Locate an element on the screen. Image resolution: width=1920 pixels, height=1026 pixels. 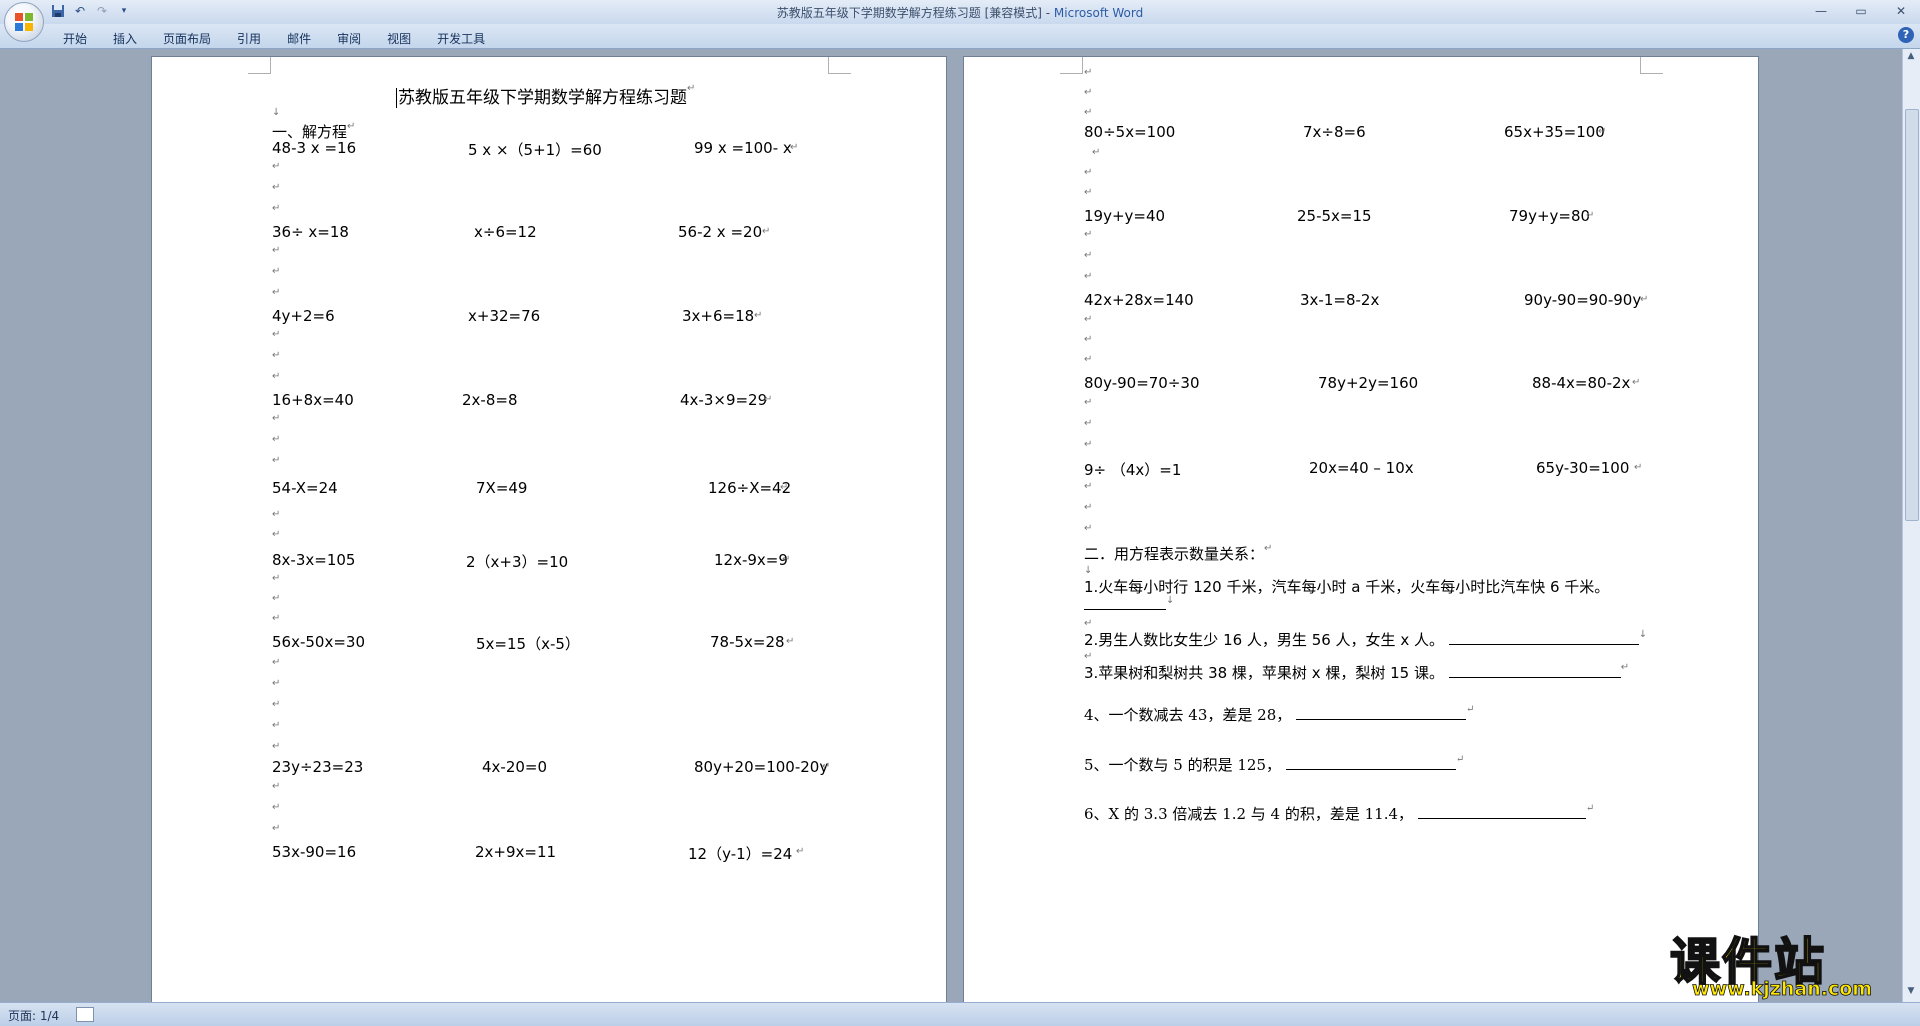
tab-review: 审阅 is located at coordinates (349, 38).